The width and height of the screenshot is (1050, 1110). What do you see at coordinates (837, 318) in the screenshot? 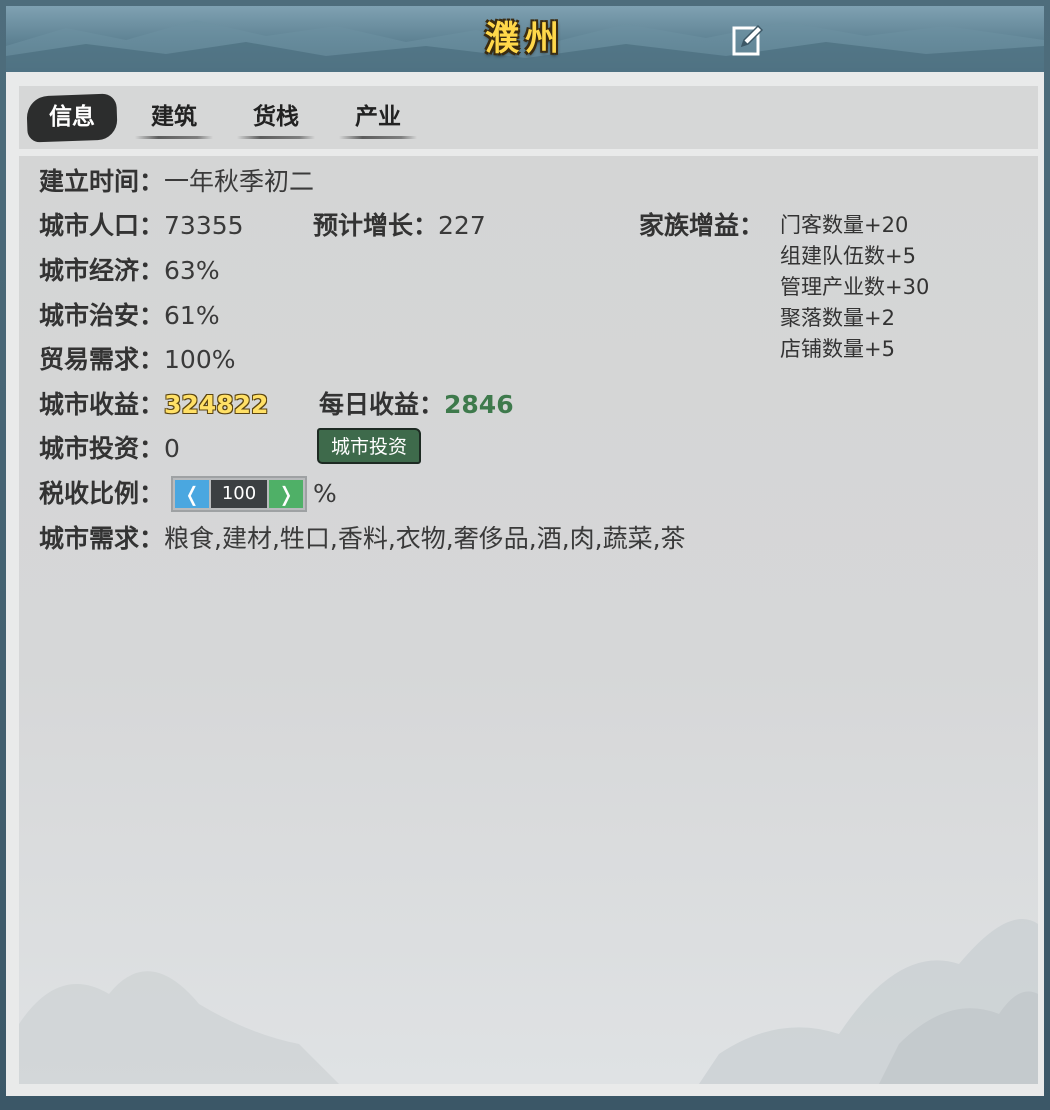
I see `list-item: 聚落数量+2` at bounding box center [837, 318].